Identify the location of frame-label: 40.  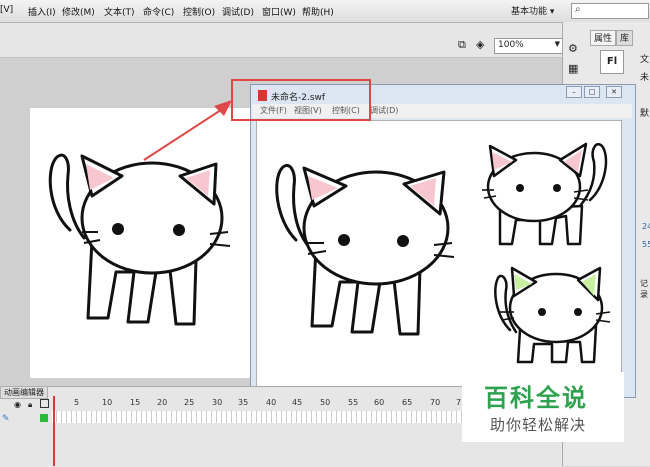
(271, 402).